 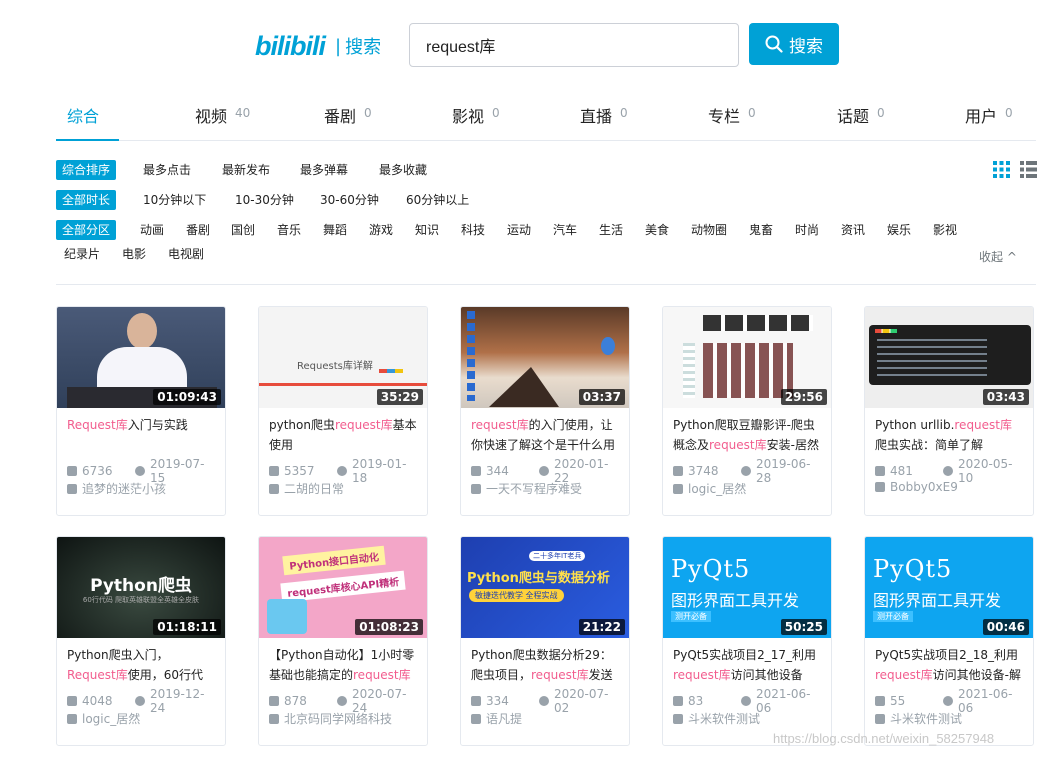 I want to click on tab-6: 话题 0, so click(x=861, y=118).